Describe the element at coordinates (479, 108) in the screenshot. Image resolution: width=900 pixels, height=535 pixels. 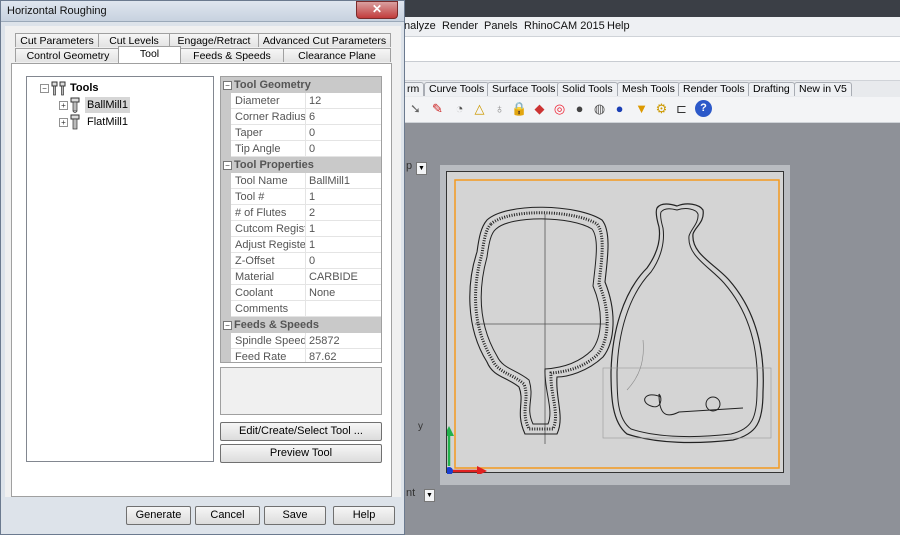
I see `triangle-tool-icon: △` at that location.